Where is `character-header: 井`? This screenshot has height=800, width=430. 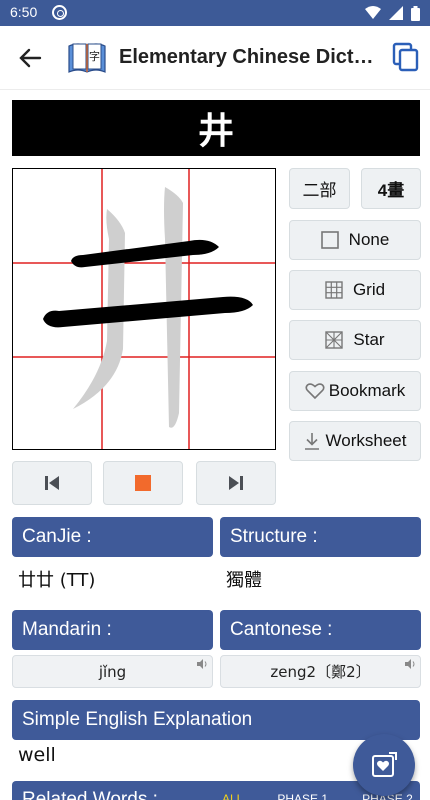
character-header: 井 is located at coordinates (216, 128).